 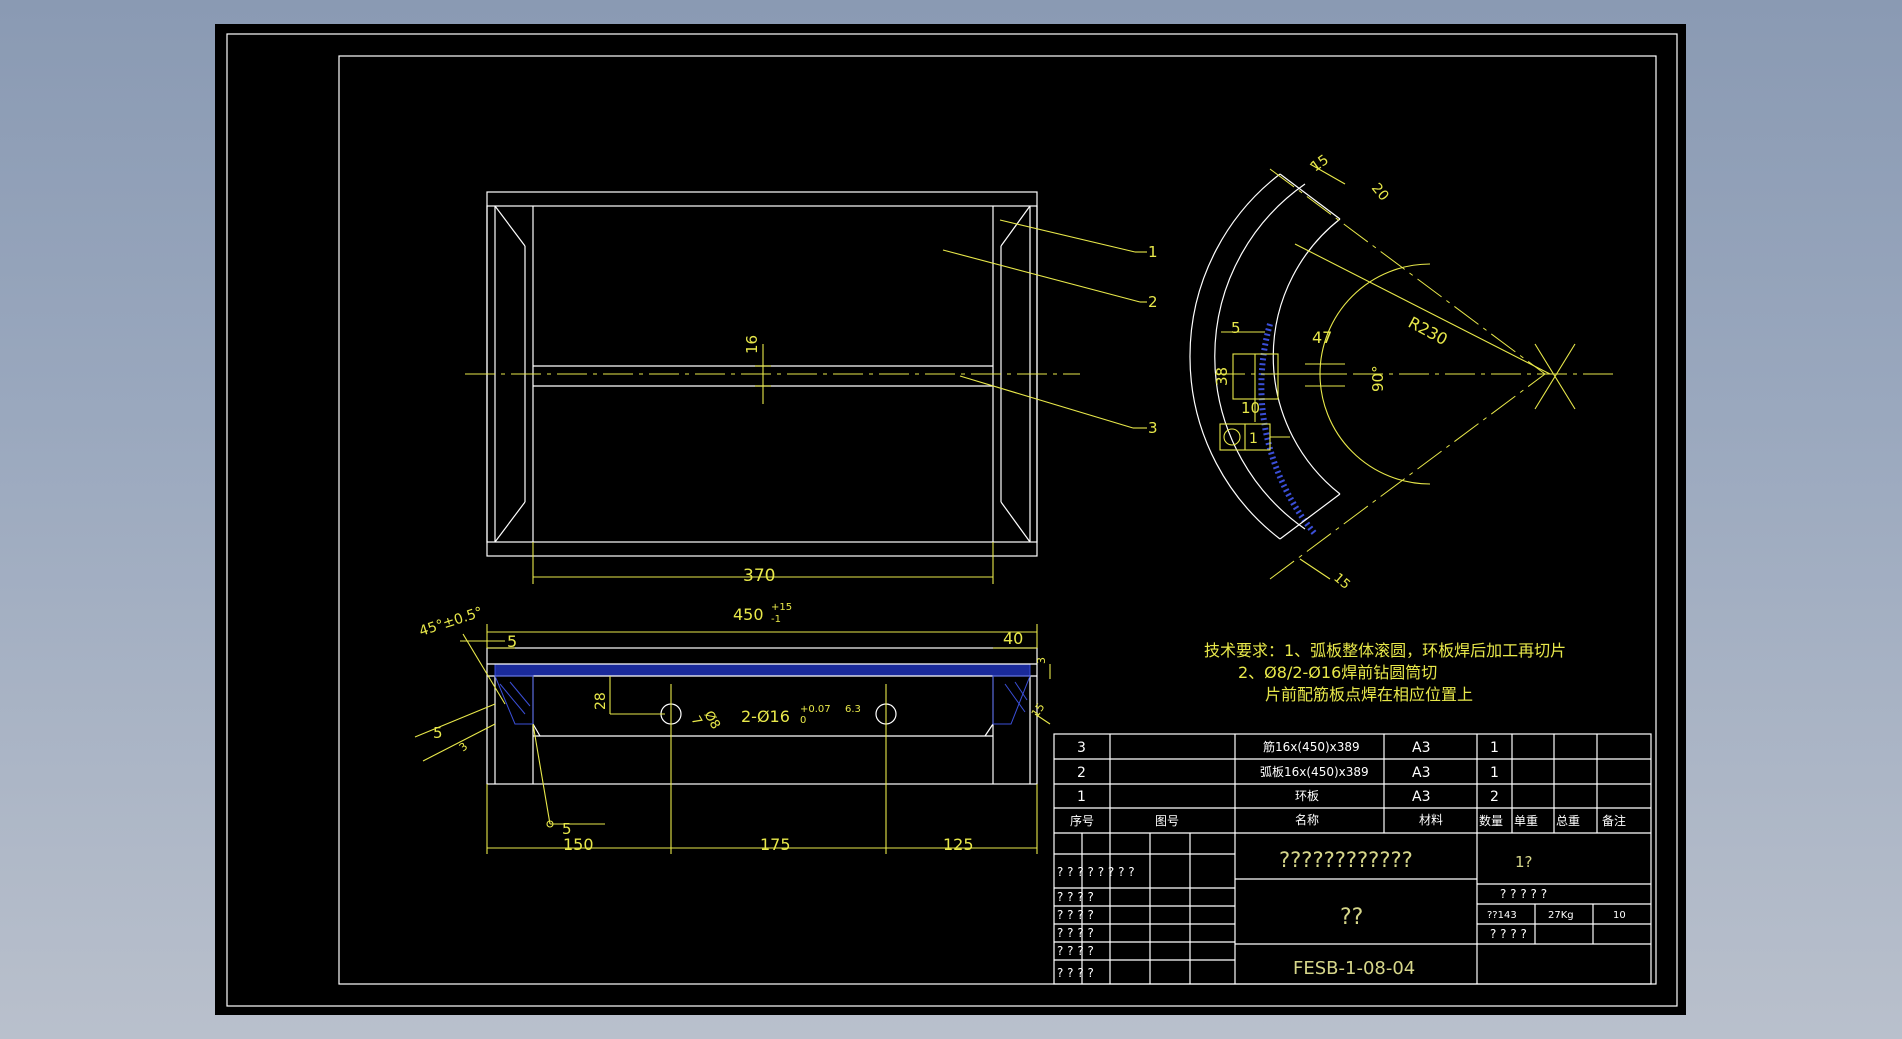 I want to click on part-3-qty: 1, so click(x=1494, y=748).